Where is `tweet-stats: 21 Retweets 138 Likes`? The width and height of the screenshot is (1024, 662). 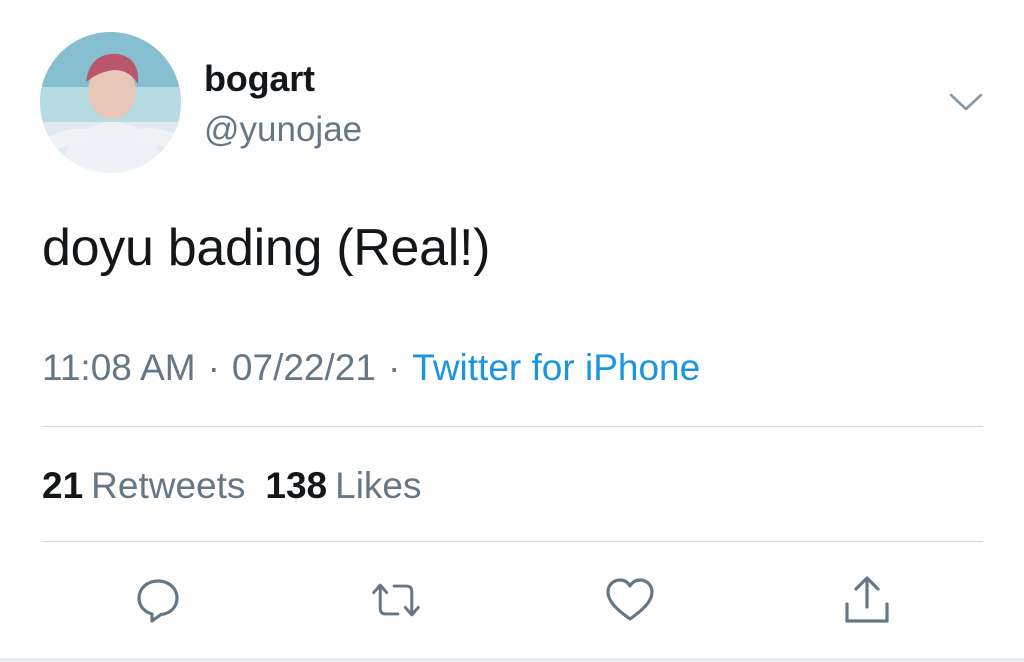 tweet-stats: 21 Retweets 138 Likes is located at coordinates (232, 486).